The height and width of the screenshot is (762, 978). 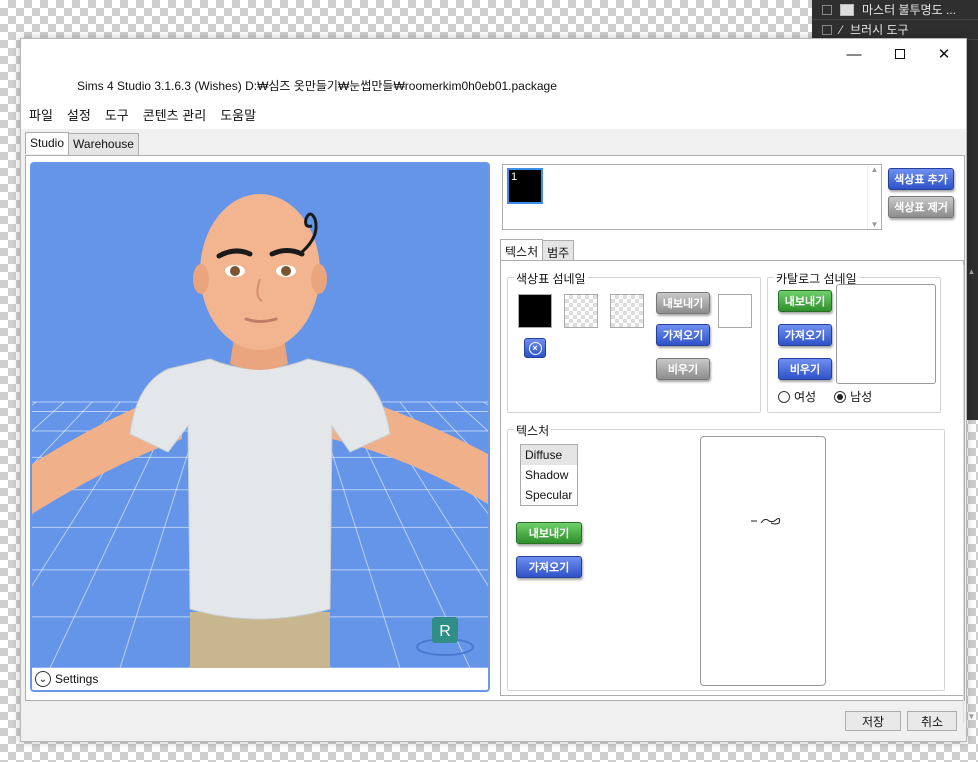 I want to click on male-radio: 남성, so click(x=853, y=396).